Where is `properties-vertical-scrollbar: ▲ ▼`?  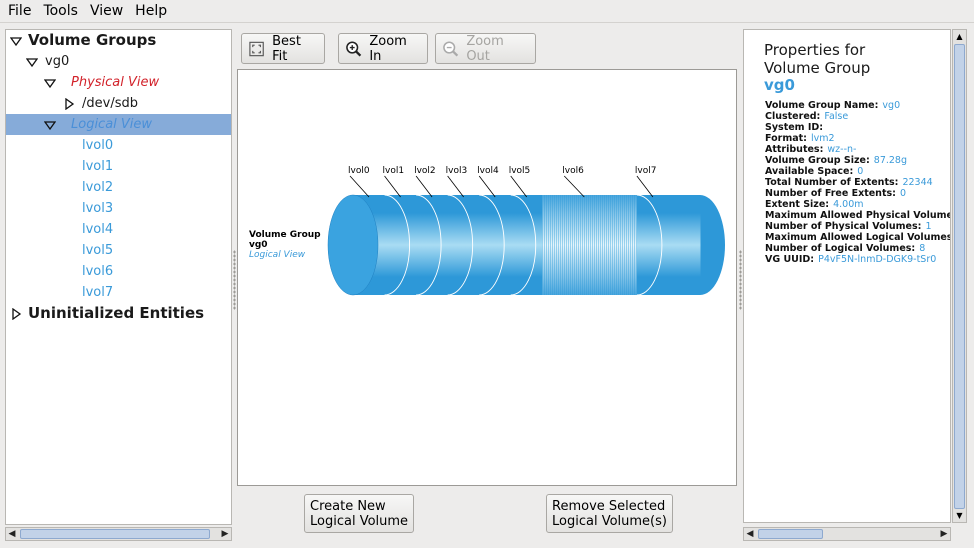
properties-vertical-scrollbar: ▲ ▼ is located at coordinates (959, 276).